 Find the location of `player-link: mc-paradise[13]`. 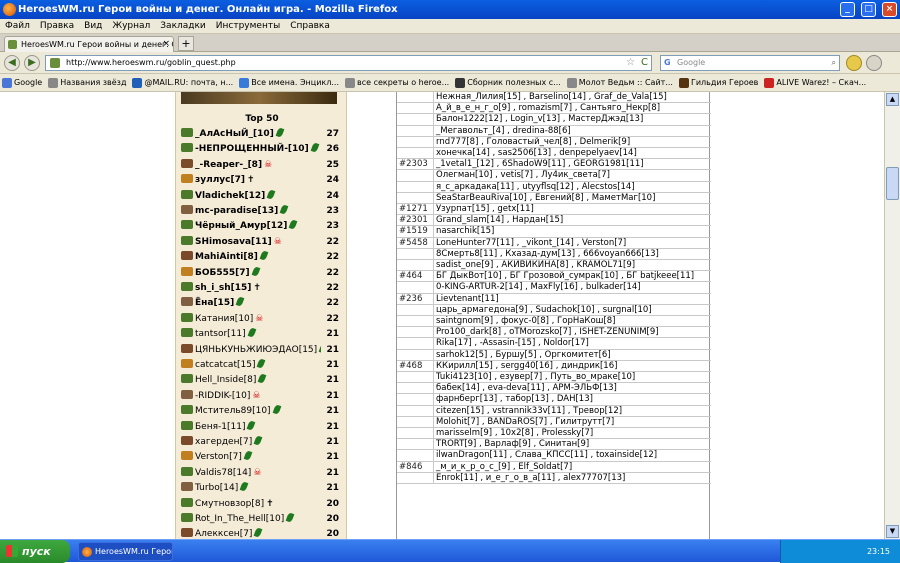

player-link: mc-paradise[13] is located at coordinates (236, 211).